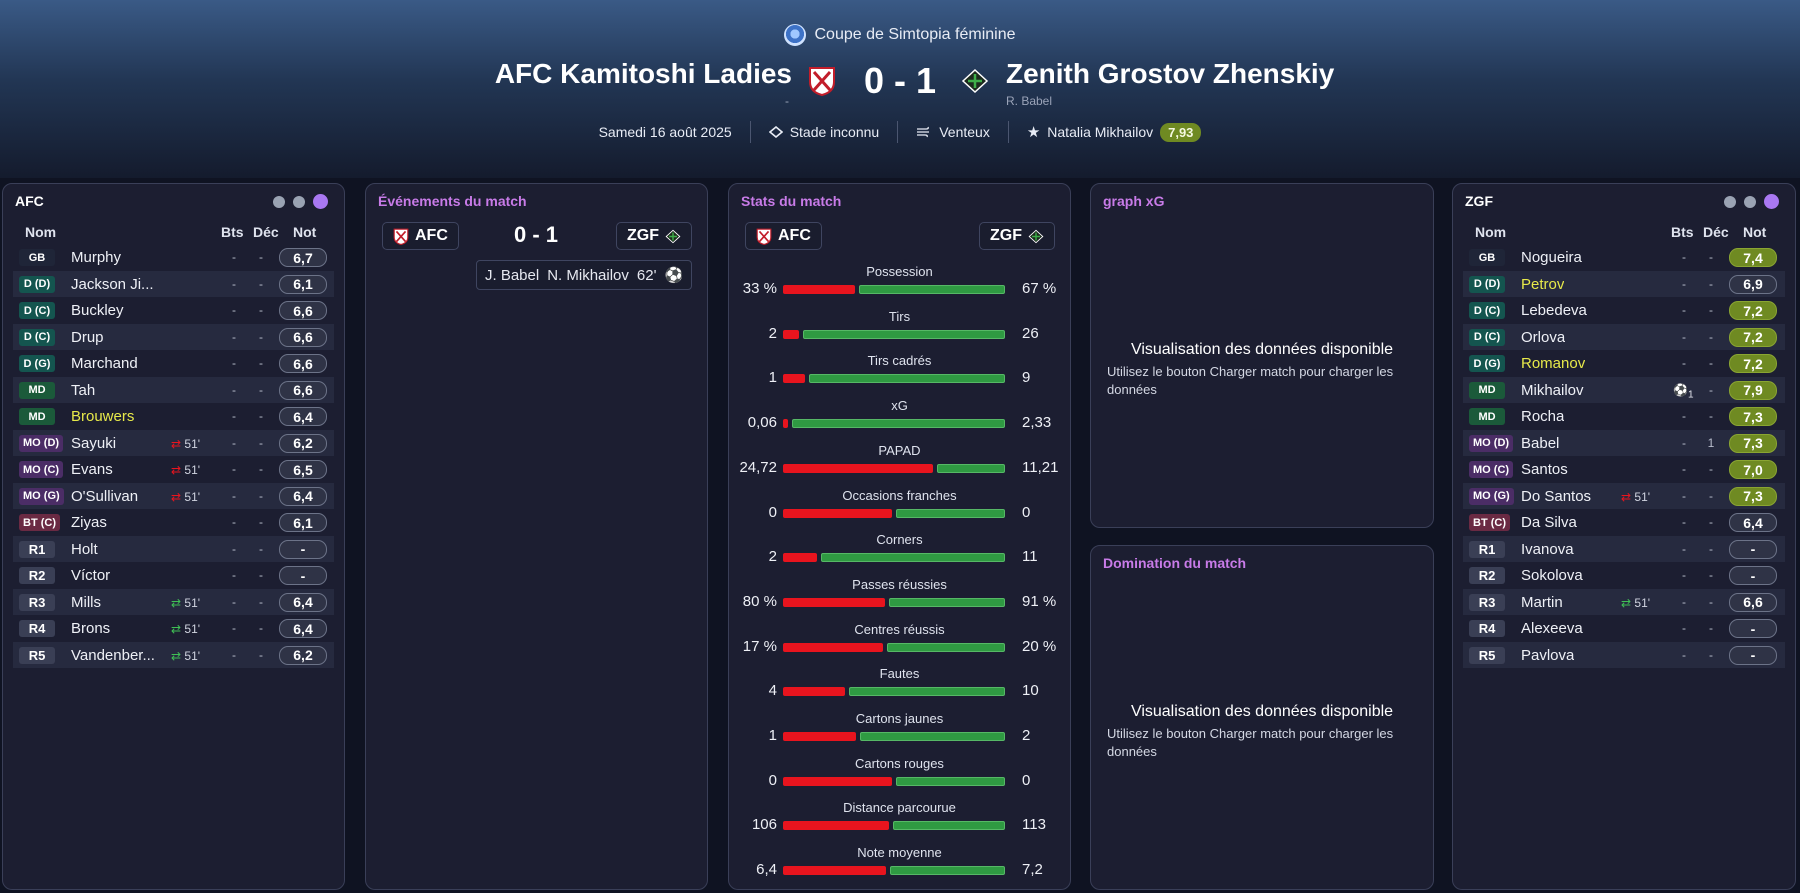  I want to click on player-row: R2 Sokolova - - -, so click(1624, 575).